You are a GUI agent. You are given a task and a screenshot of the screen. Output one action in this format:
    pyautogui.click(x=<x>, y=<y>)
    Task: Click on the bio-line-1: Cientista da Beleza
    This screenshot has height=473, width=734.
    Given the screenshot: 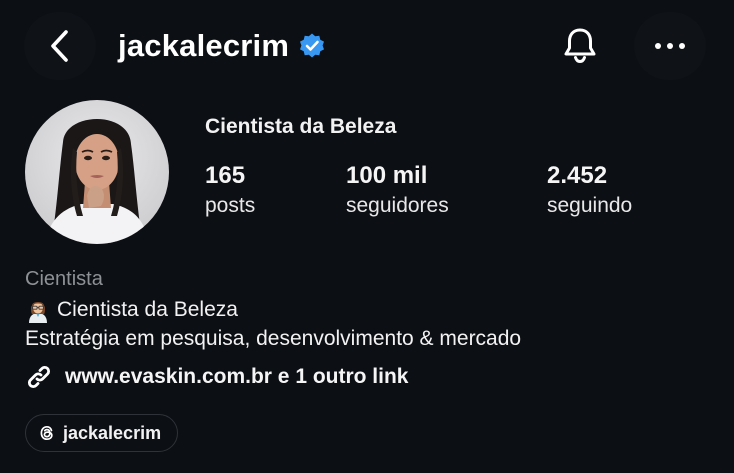 What is the action you would take?
    pyautogui.click(x=131, y=310)
    